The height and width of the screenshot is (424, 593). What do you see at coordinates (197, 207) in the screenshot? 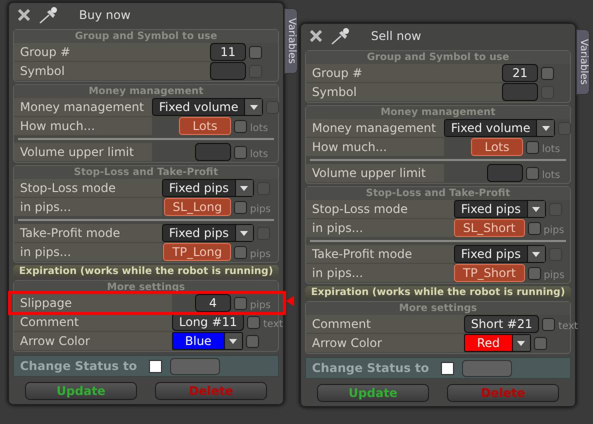
I see `input-field: SL_Long` at bounding box center [197, 207].